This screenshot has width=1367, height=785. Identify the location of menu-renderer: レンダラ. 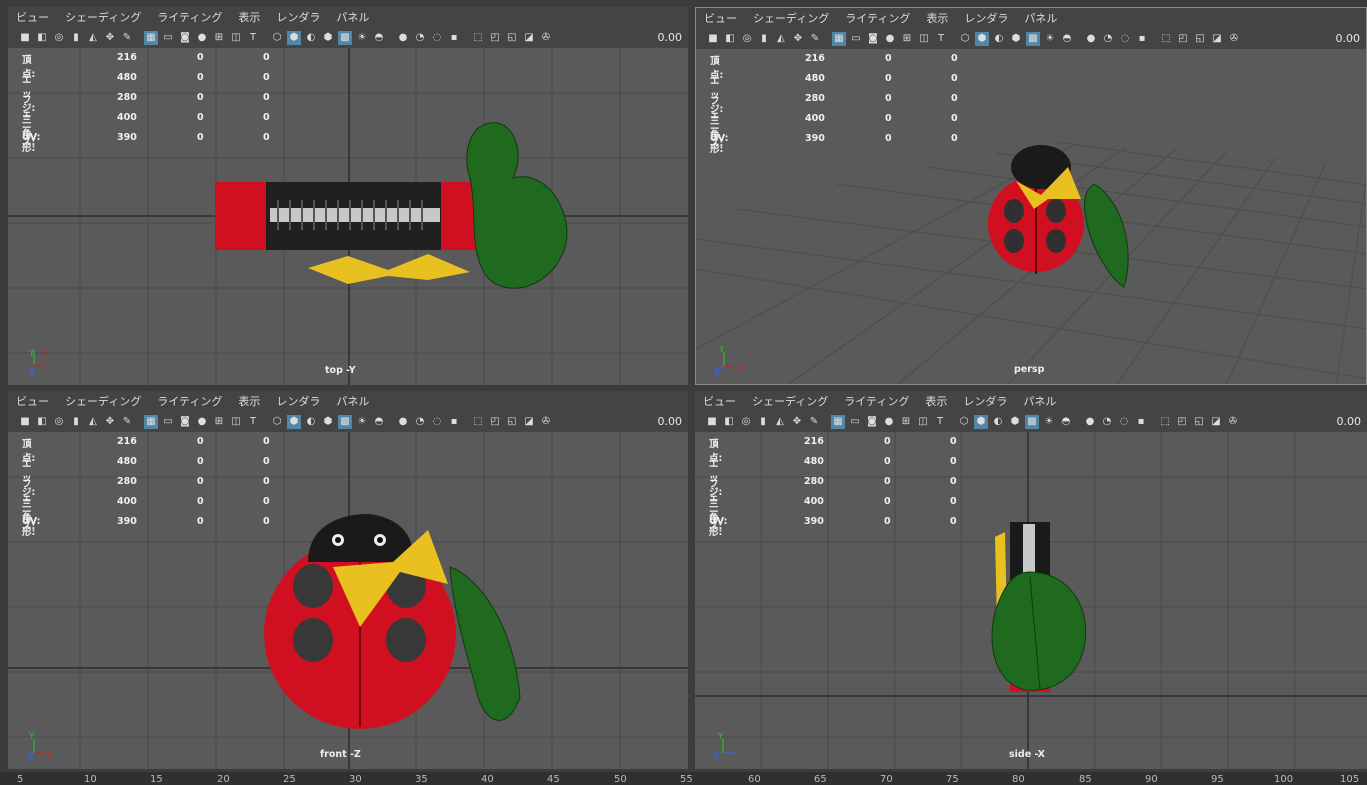
(986, 18).